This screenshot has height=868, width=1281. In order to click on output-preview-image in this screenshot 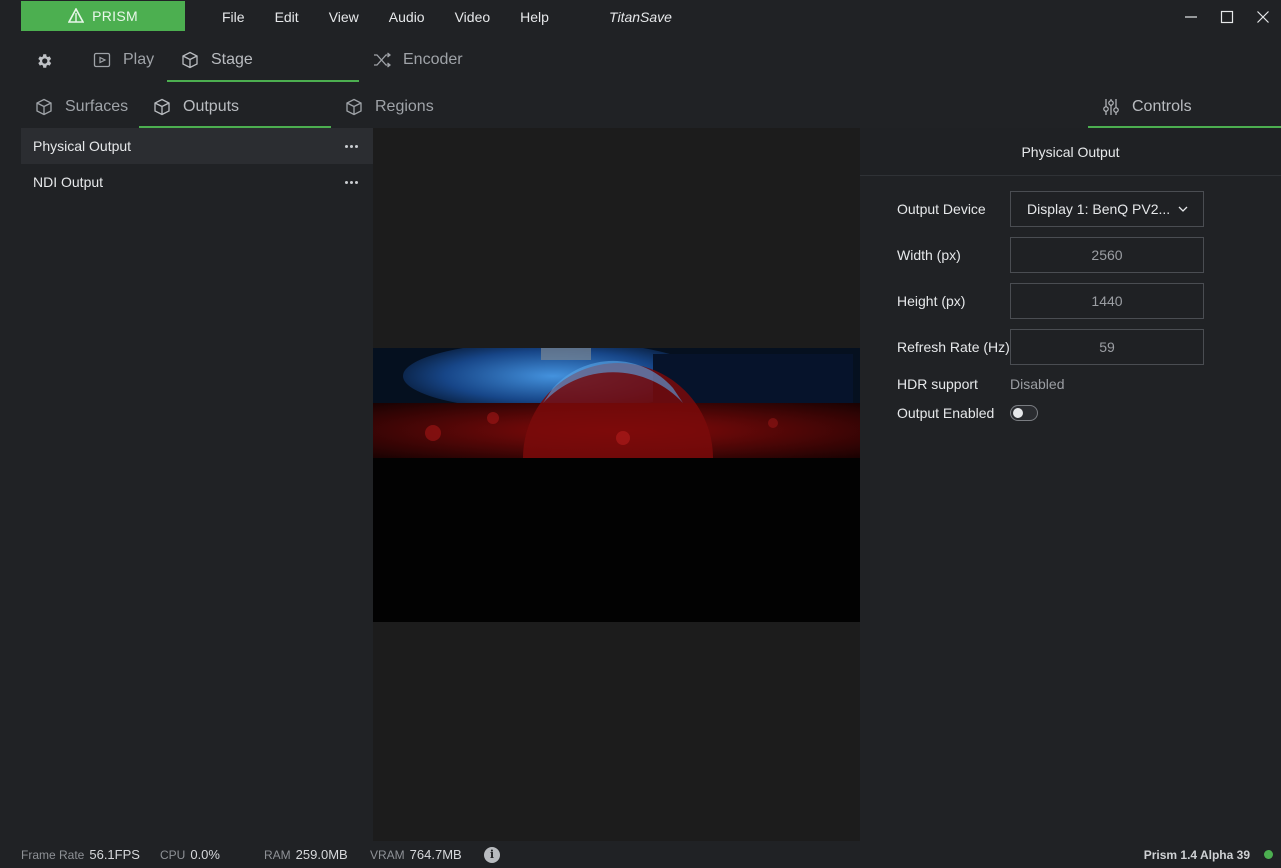, I will do `click(616, 485)`.